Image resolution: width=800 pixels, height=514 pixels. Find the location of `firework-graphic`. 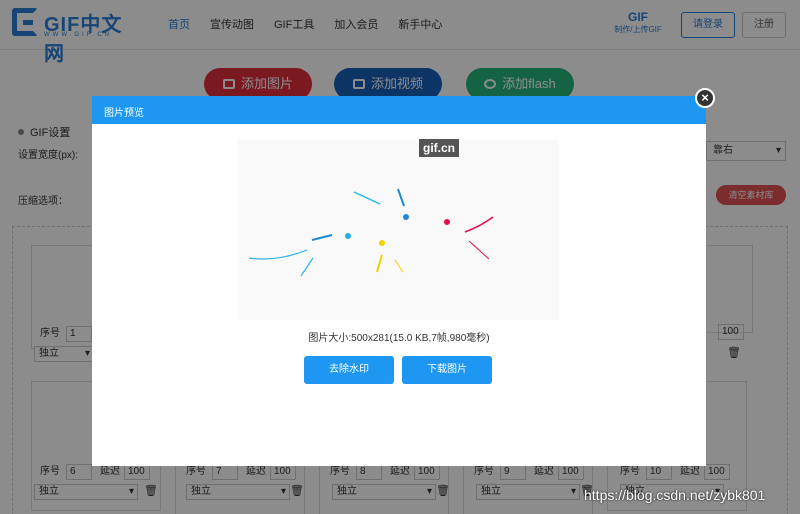

firework-graphic is located at coordinates (371, 232).